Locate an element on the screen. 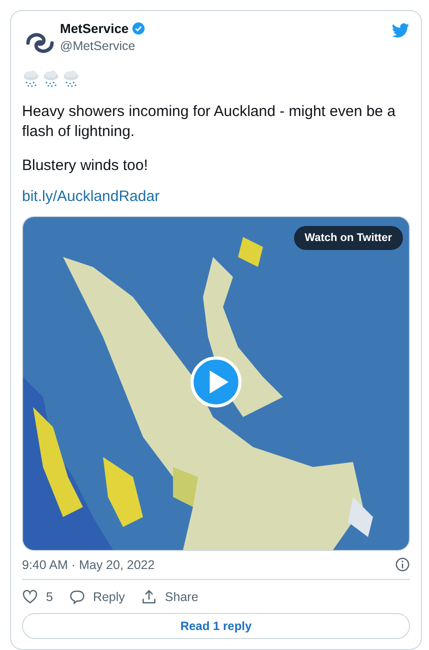 The height and width of the screenshot is (650, 429). action-label: Reply is located at coordinates (108, 597).